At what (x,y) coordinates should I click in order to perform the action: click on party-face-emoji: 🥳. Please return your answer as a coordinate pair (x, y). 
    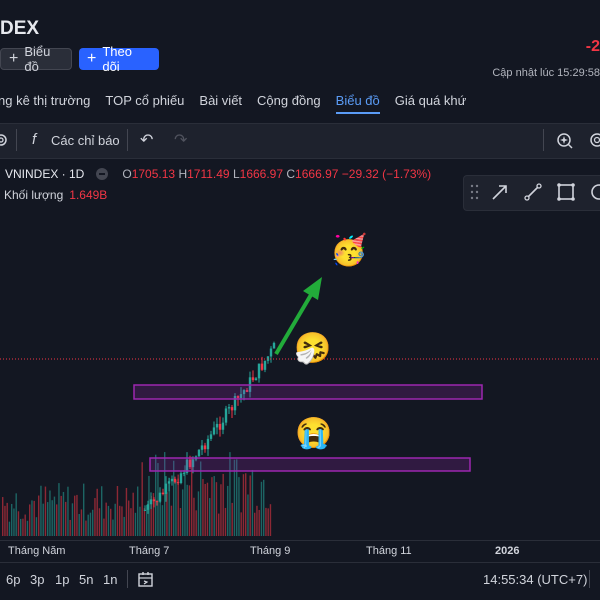
    Looking at the image, I should click on (348, 251).